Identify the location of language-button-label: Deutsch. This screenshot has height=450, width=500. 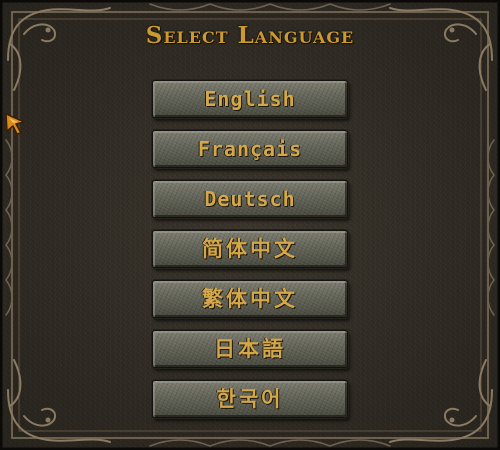
(250, 199).